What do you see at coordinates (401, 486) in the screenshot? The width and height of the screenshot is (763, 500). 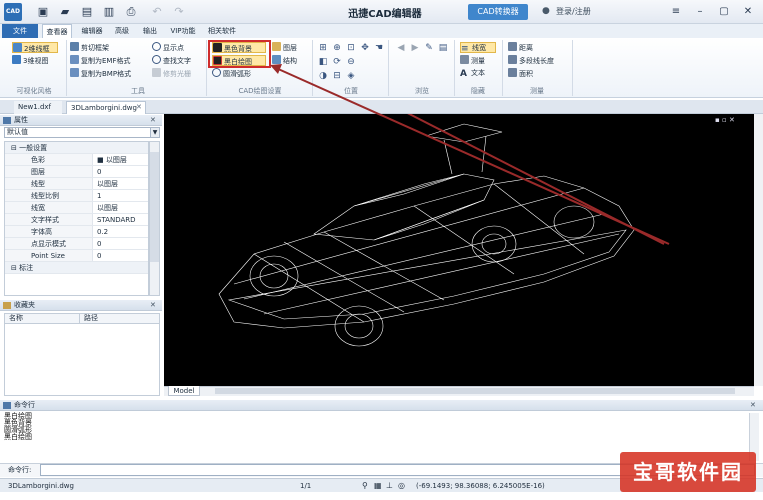 I see `polar-icon: ◎` at bounding box center [401, 486].